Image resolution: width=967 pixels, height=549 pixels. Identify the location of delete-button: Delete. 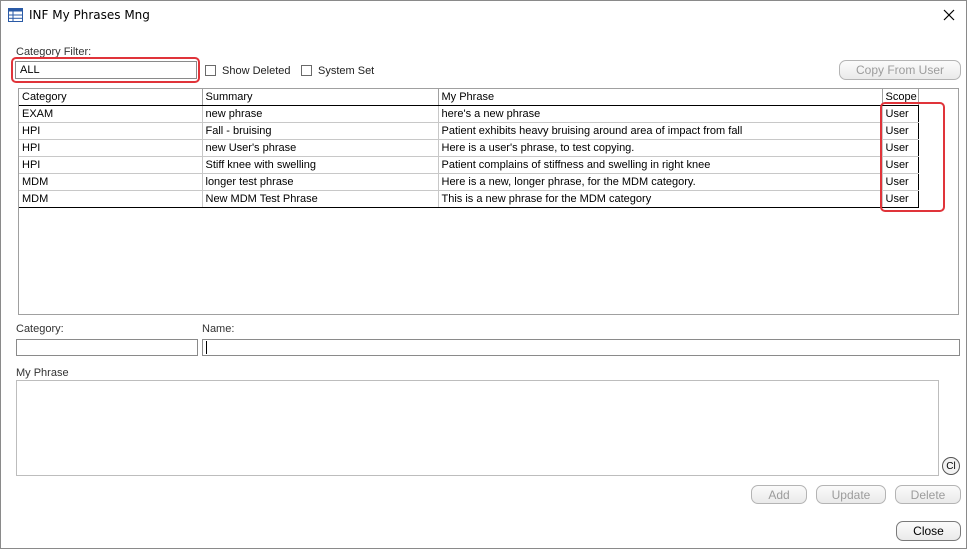
(928, 494).